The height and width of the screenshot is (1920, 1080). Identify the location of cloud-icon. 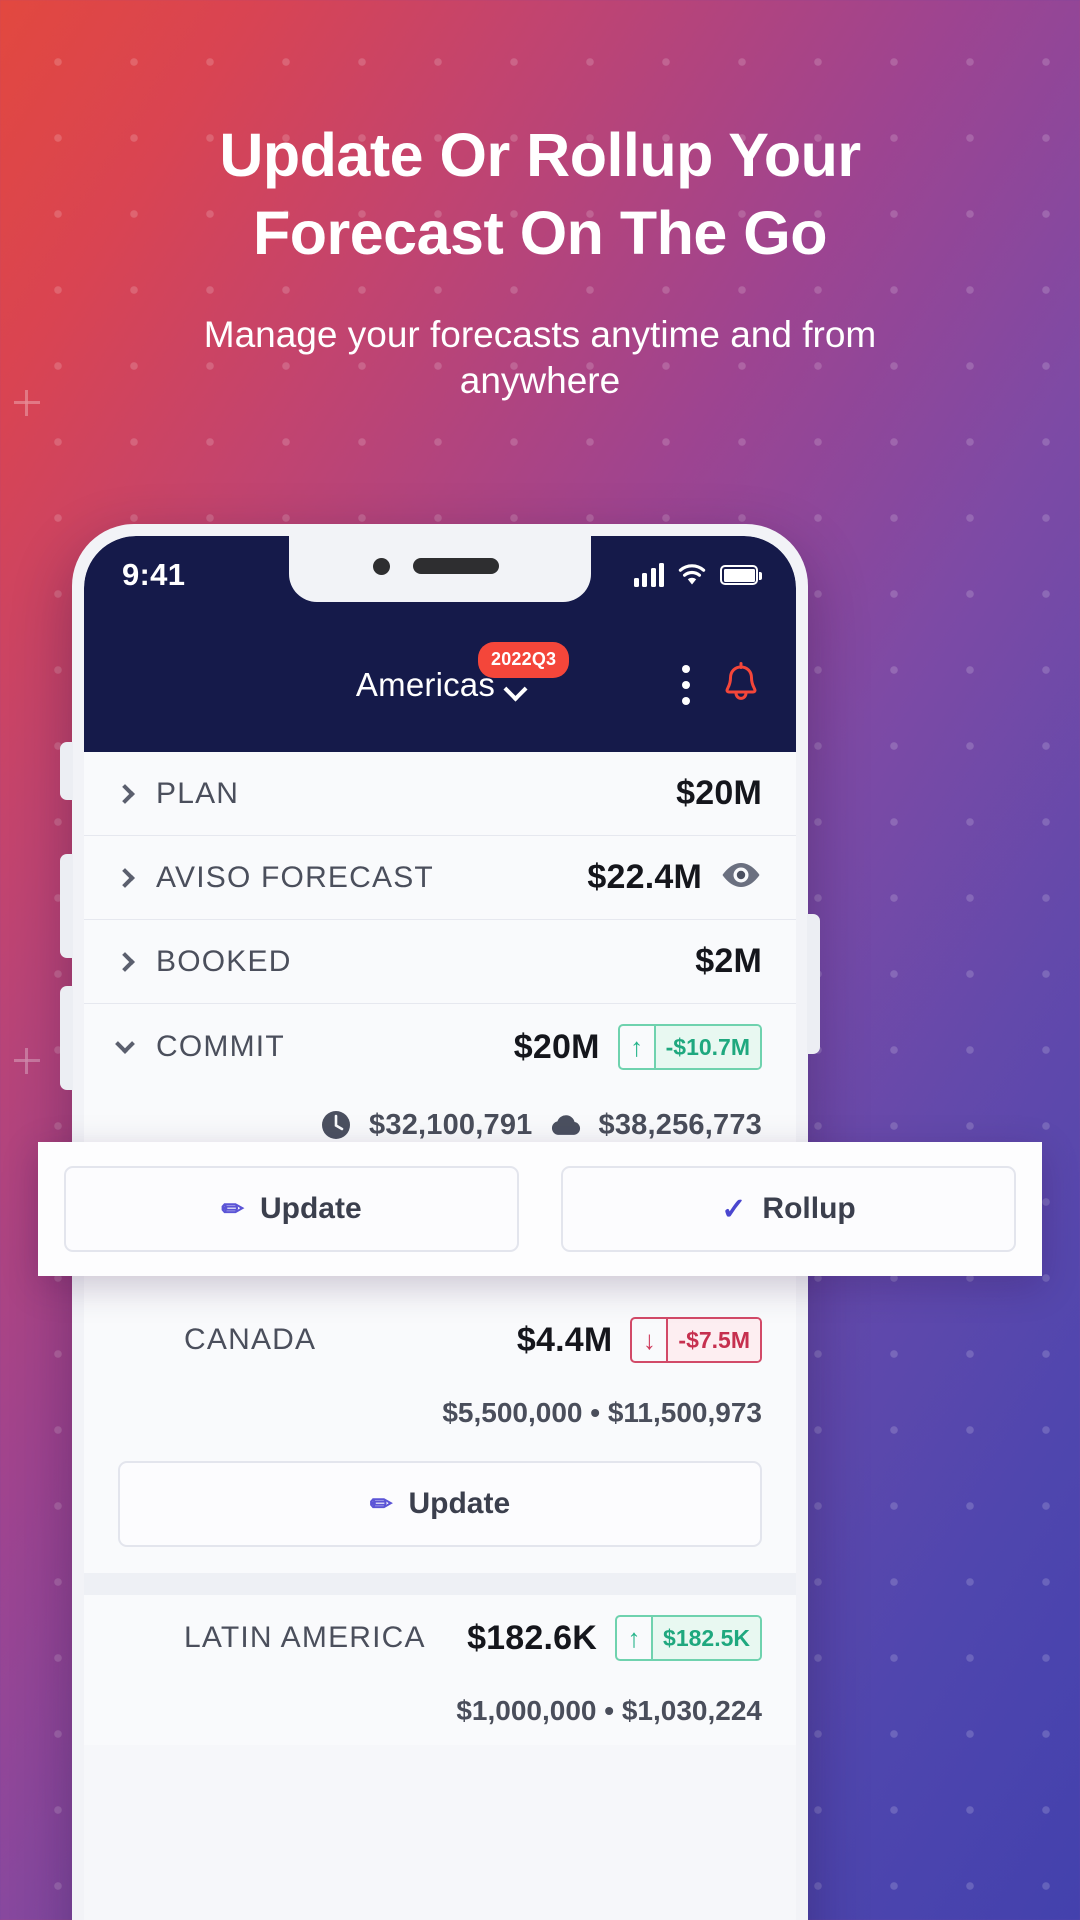
(566, 1125).